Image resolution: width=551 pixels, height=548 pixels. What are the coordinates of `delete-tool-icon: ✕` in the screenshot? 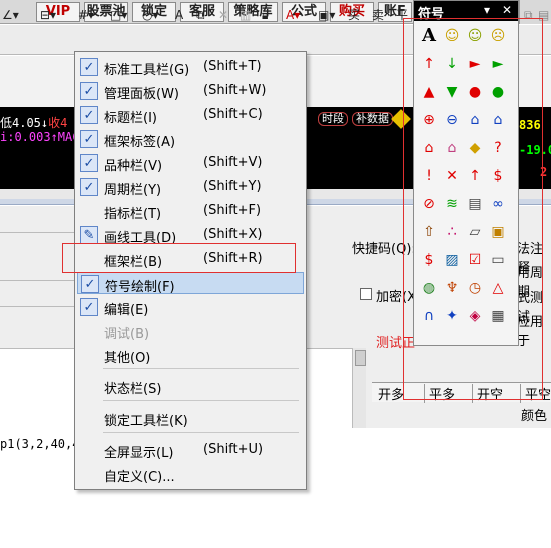 It's located at (223, 15).